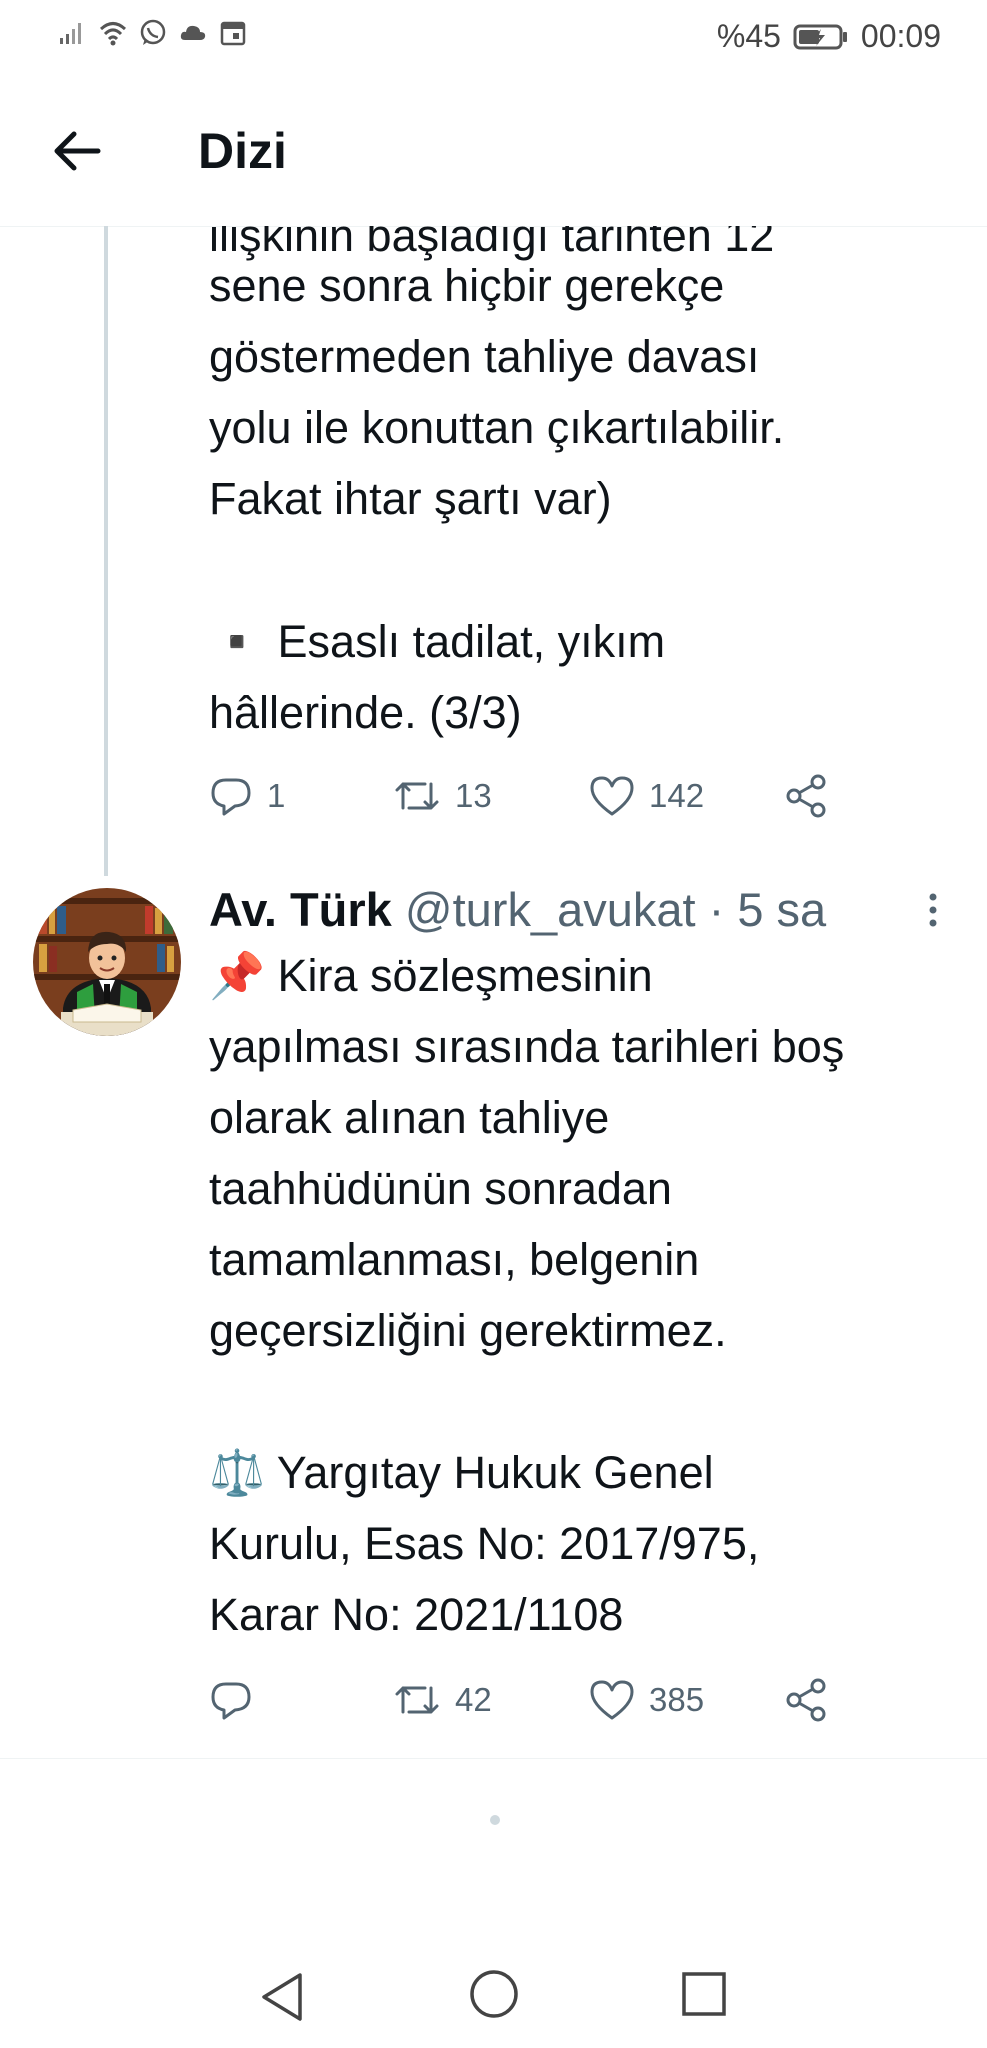 The height and width of the screenshot is (2048, 987). I want to click on avatar-lawyer-illustration, so click(107, 962).